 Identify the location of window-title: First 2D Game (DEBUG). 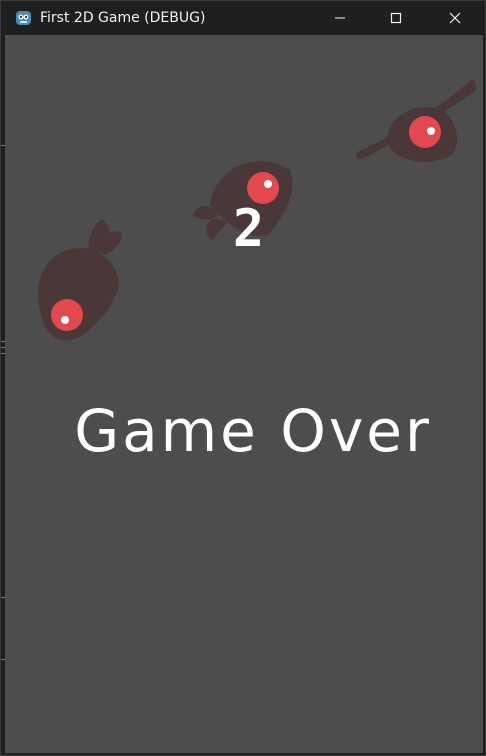
(123, 18).